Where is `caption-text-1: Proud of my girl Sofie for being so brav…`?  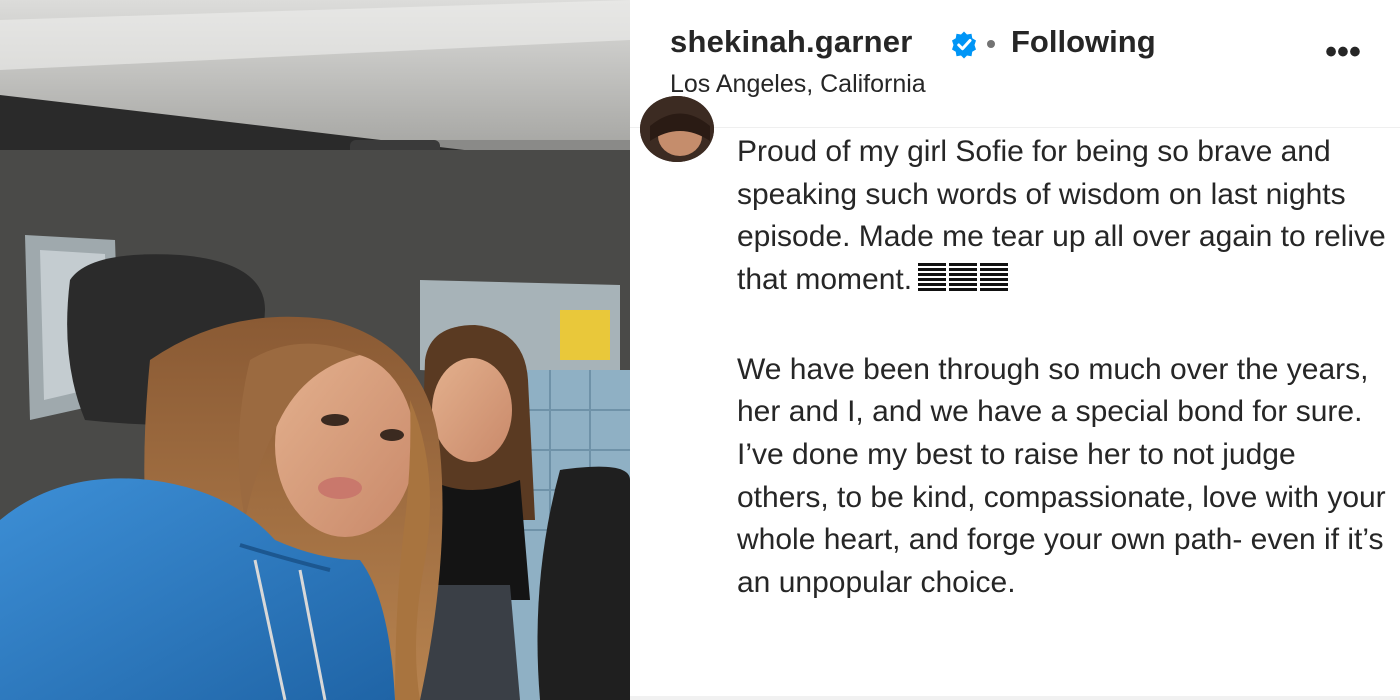
caption-text-1: Proud of my girl Sofie for being so brav… is located at coordinates (1061, 216).